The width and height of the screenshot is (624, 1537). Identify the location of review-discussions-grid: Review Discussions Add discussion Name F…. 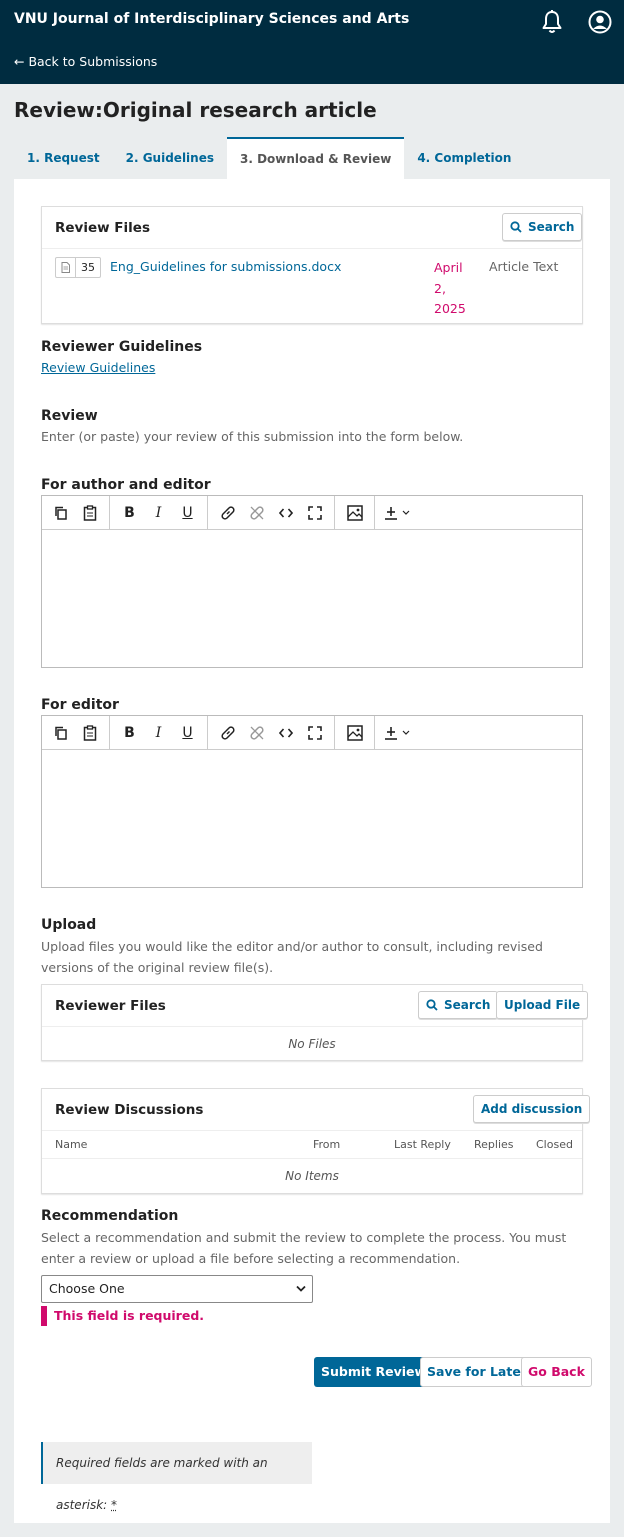
(316, 1141).